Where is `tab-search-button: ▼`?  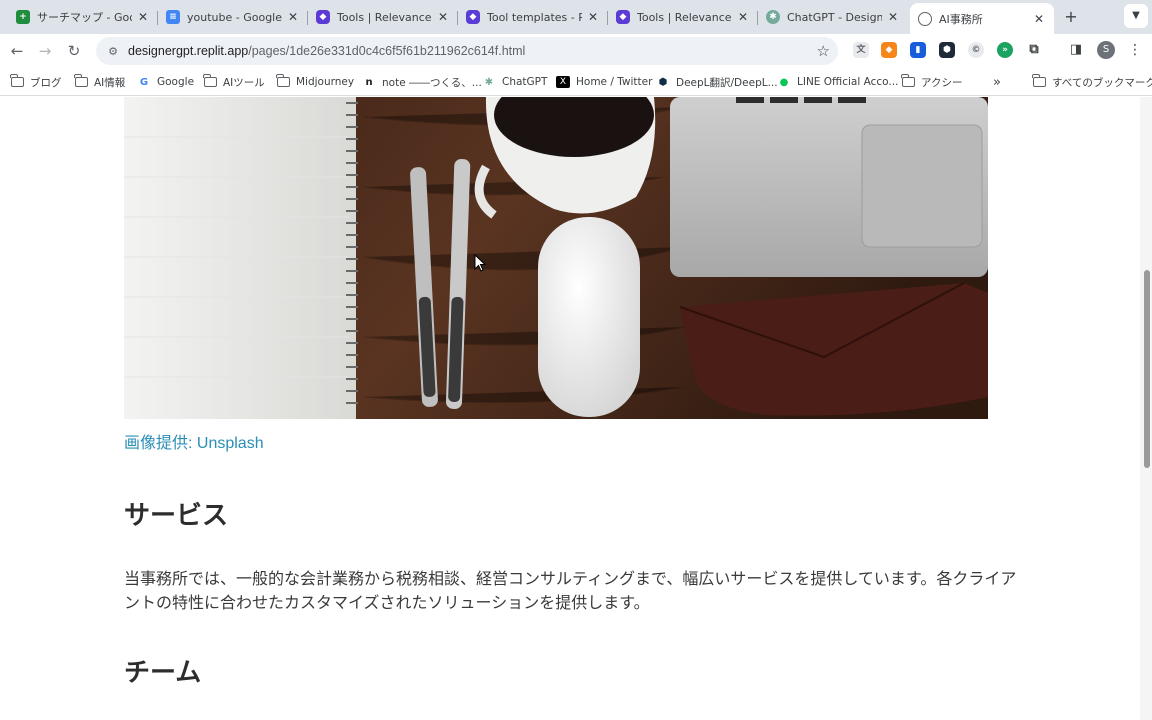
tab-search-button: ▼ is located at coordinates (1136, 16).